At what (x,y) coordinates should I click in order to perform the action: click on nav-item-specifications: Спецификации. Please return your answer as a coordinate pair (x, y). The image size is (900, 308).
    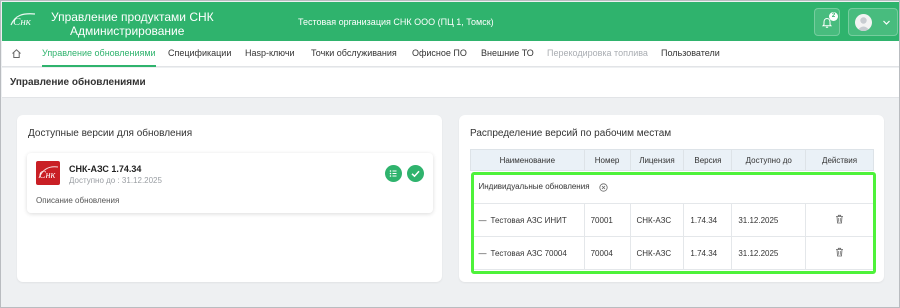
    Looking at the image, I should click on (199, 54).